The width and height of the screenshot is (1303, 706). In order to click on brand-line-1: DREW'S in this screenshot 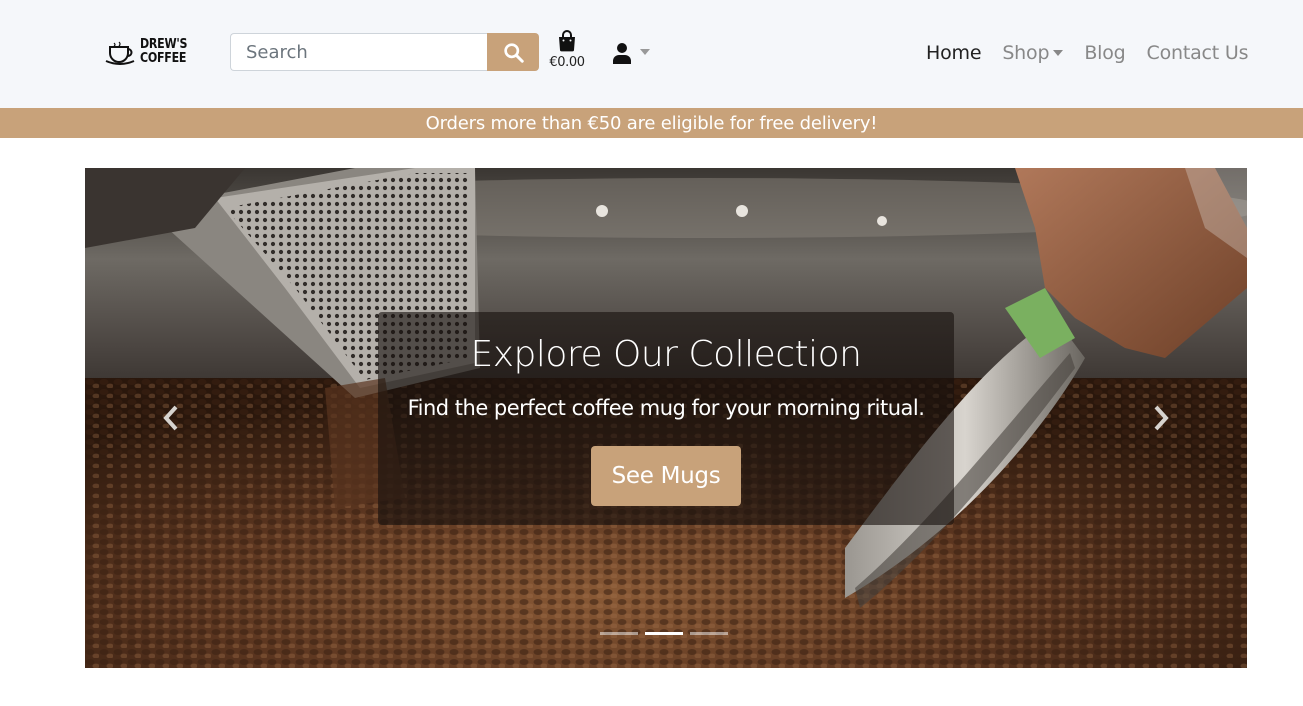, I will do `click(164, 44)`.